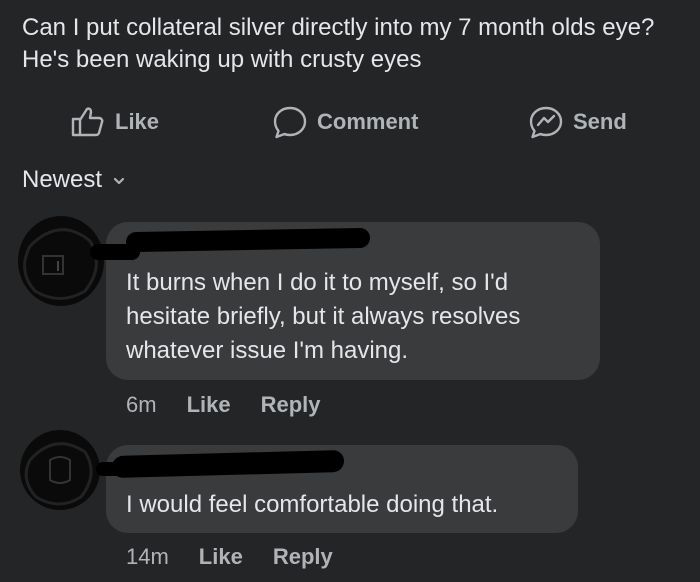  I want to click on redacted-author-name, so click(248, 240).